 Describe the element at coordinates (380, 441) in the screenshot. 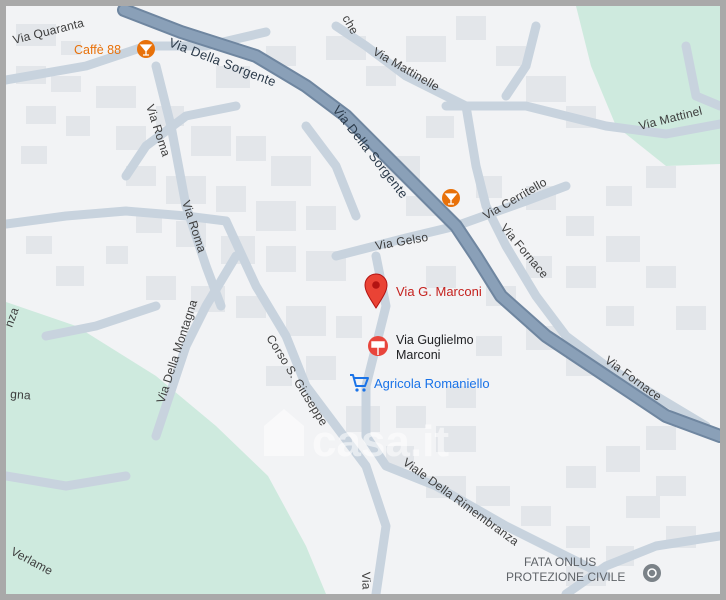

I see `watermark-text: casa.it` at that location.